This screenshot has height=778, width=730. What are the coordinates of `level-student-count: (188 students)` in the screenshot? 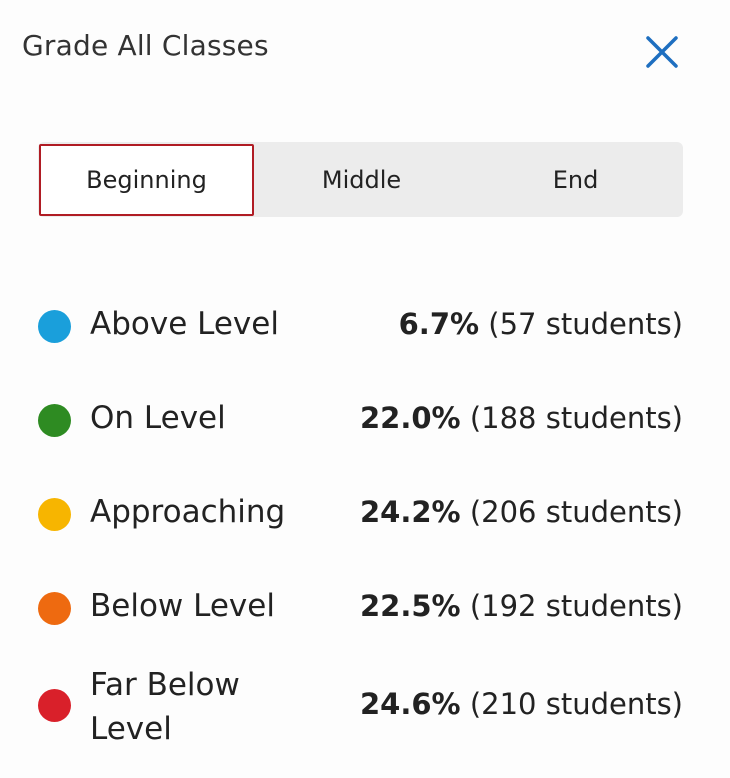 It's located at (576, 418).